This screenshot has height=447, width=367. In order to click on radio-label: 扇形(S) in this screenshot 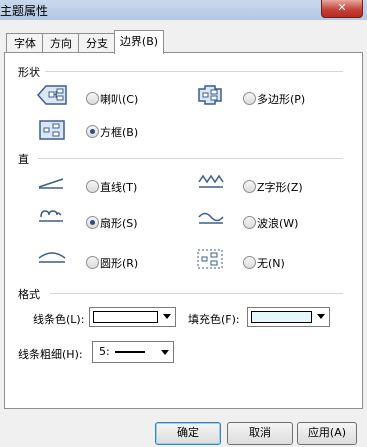, I will do `click(119, 223)`.